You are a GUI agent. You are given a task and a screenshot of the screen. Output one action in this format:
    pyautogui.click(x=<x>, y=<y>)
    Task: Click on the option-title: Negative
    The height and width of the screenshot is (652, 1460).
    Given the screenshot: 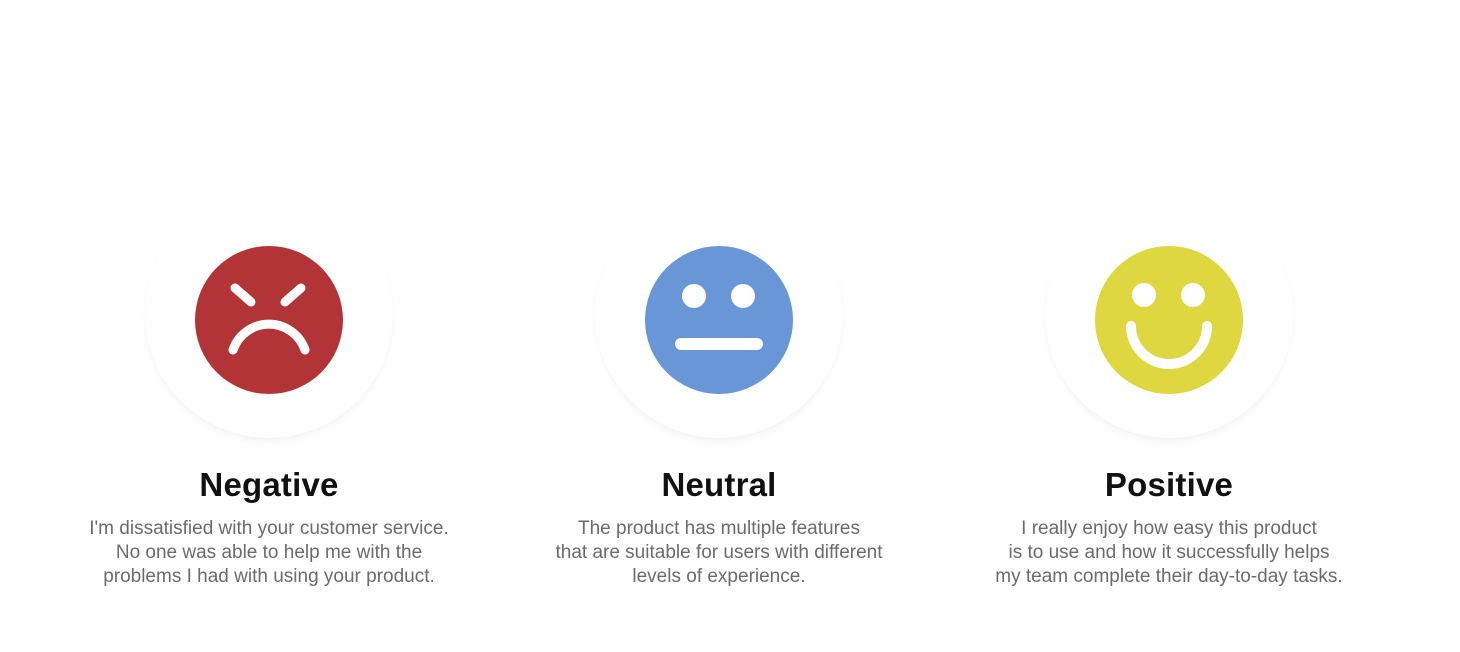 What is the action you would take?
    pyautogui.click(x=269, y=484)
    